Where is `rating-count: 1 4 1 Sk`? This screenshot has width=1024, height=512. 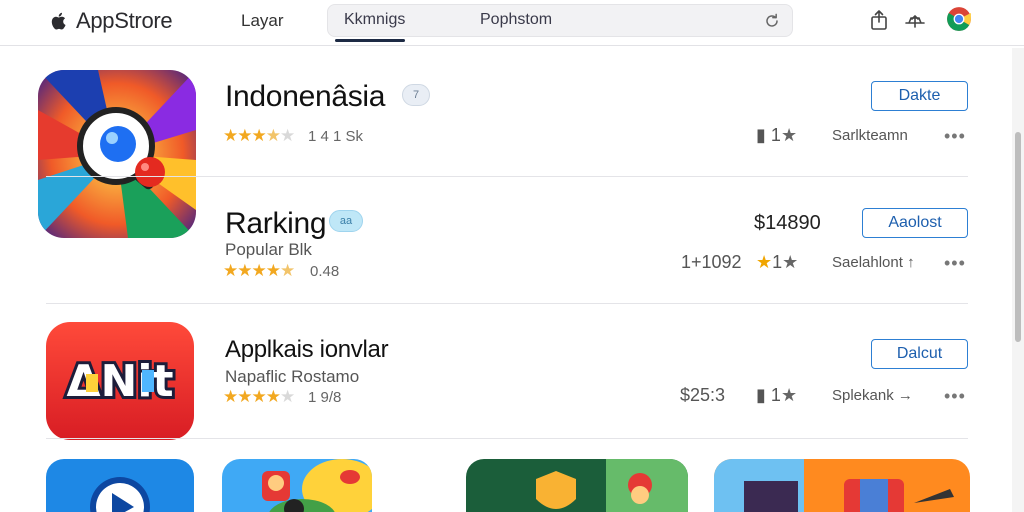
rating-count: 1 4 1 Sk is located at coordinates (336, 136).